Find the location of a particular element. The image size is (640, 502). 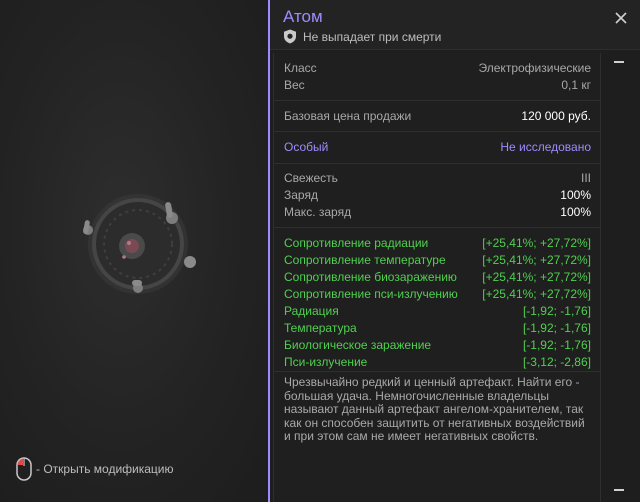

scrollbar-top-marker is located at coordinates (619, 62).